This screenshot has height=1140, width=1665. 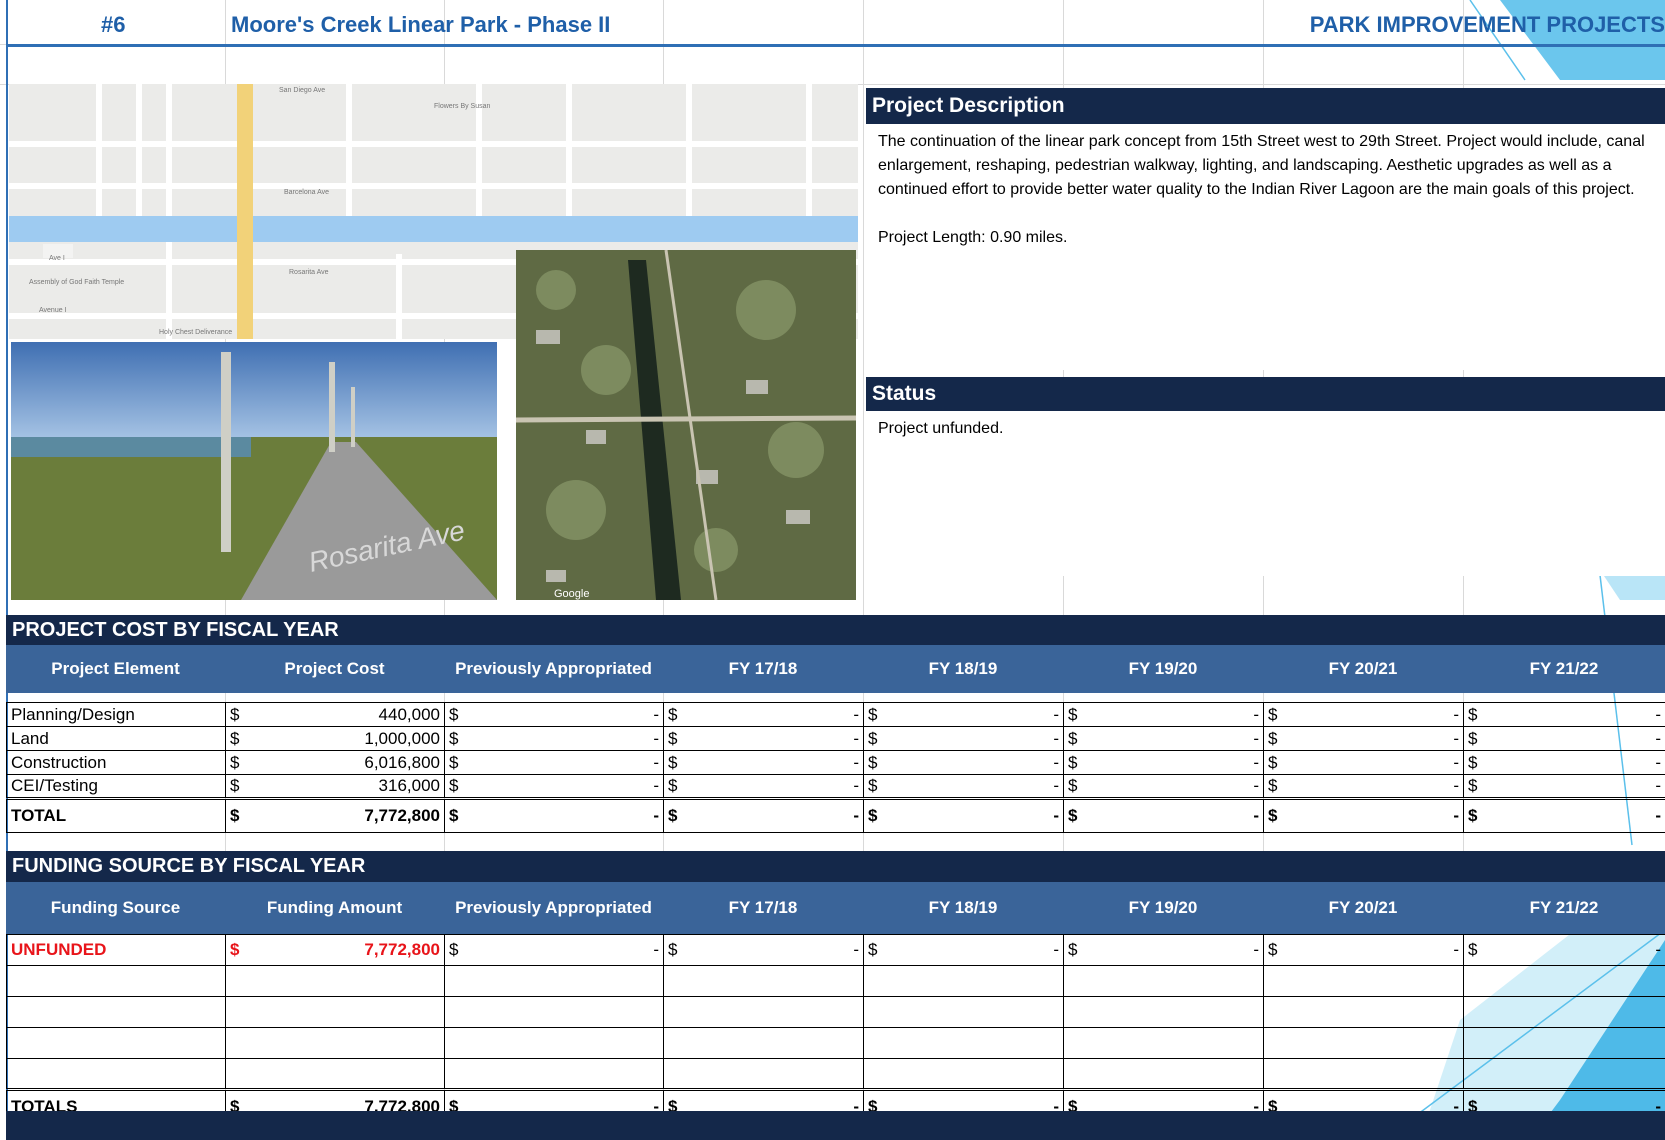 I want to click on project-number: #6, so click(x=113, y=24).